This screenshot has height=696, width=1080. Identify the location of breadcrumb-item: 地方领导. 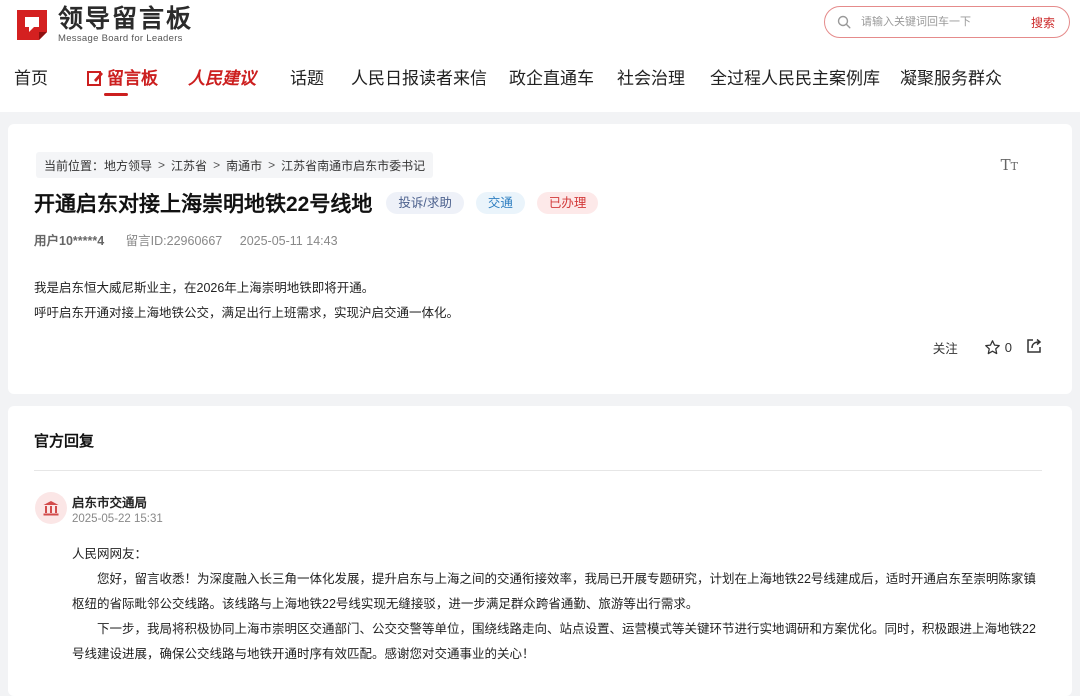
(128, 165).